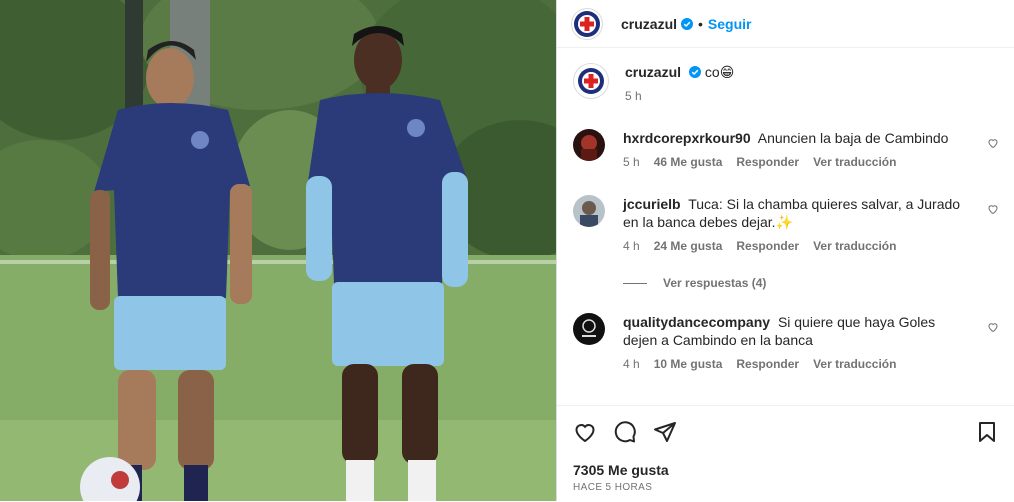 This screenshot has width=1014, height=502. I want to click on view-replies-button: Ver respuestas (4), so click(694, 283).